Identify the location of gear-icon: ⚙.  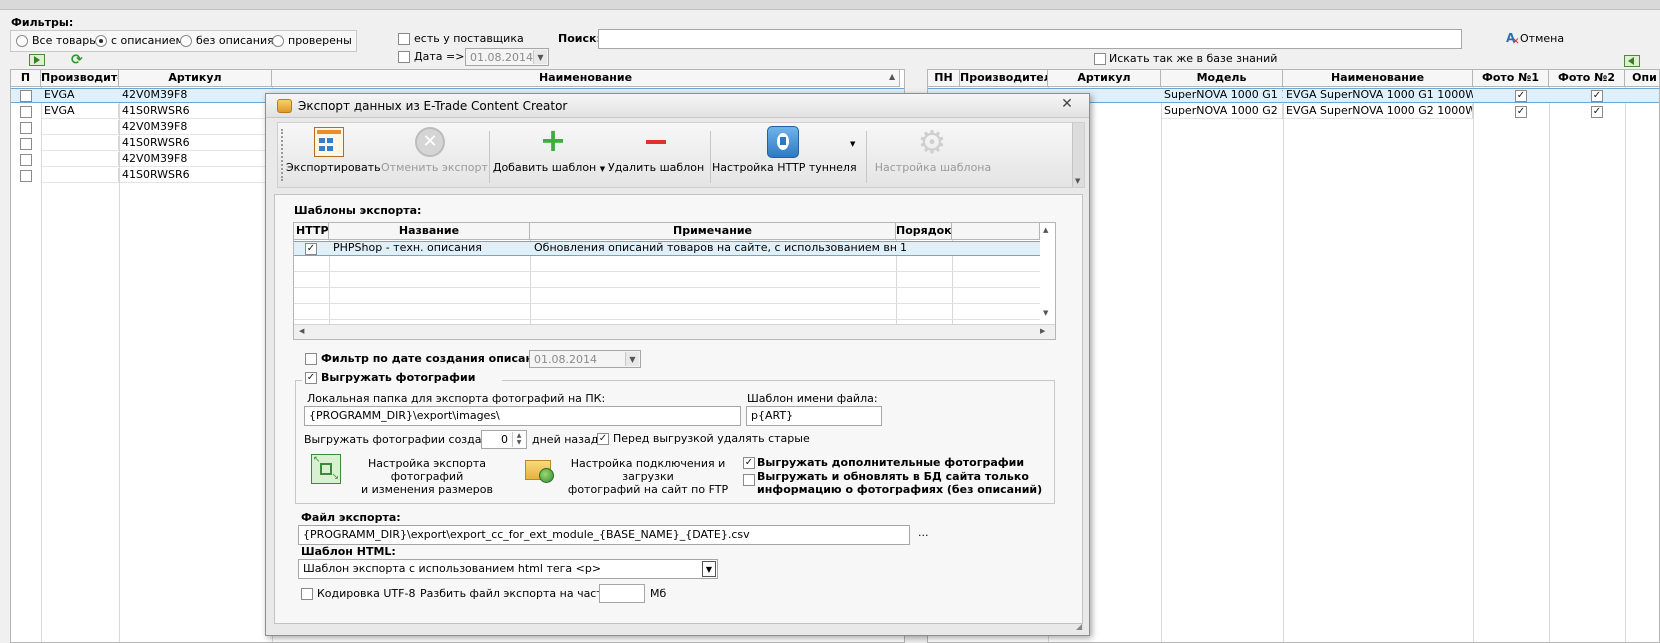
(932, 142).